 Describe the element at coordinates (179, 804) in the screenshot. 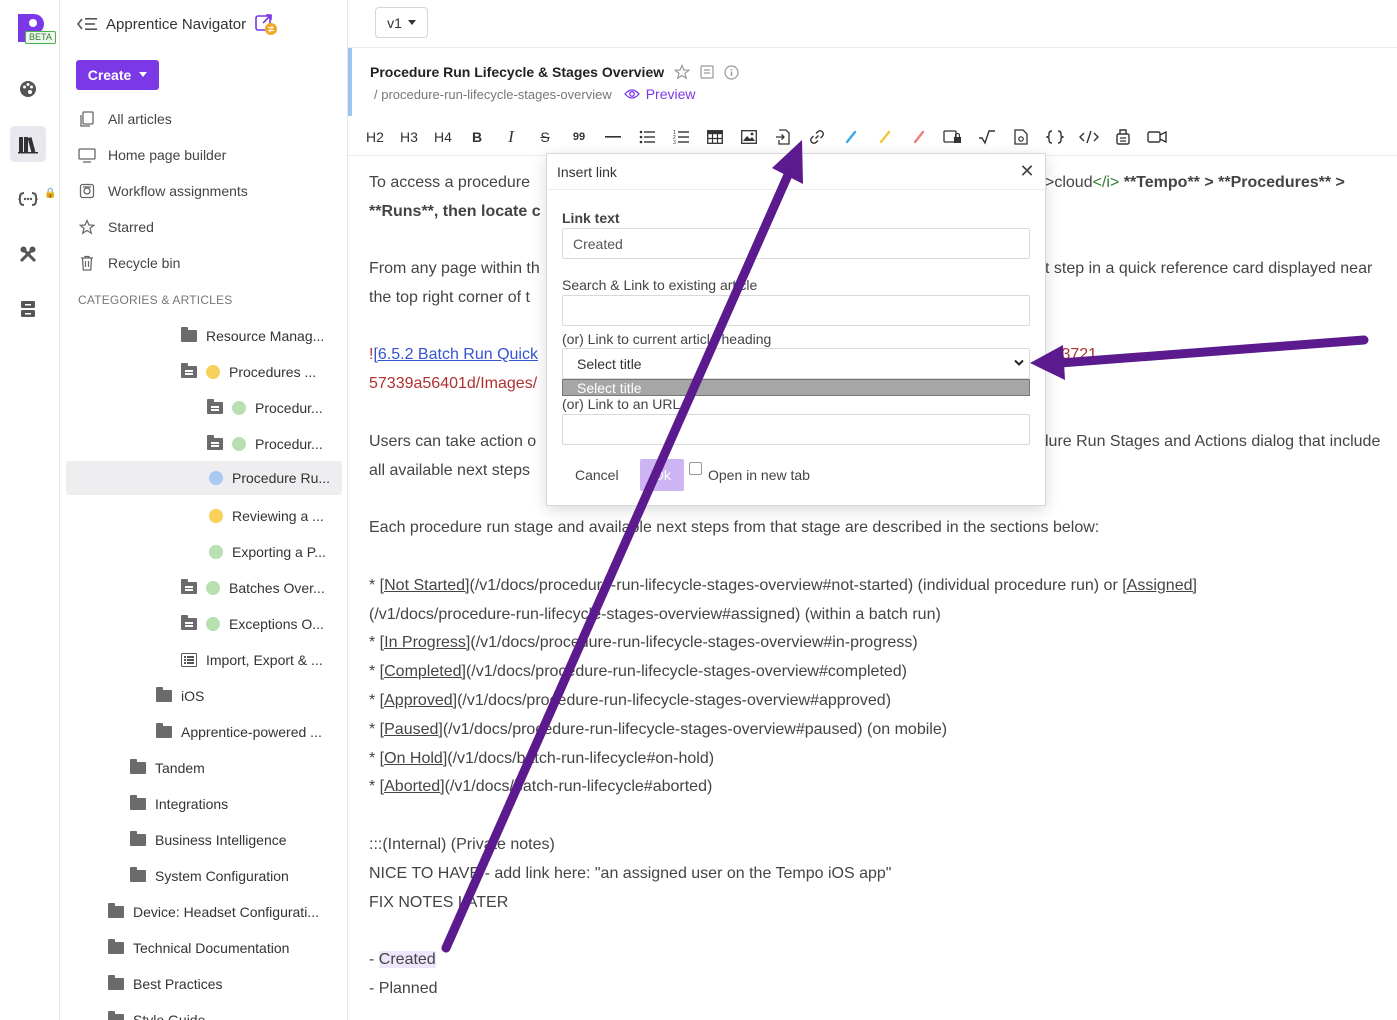

I see `tree-item: Integrations` at that location.